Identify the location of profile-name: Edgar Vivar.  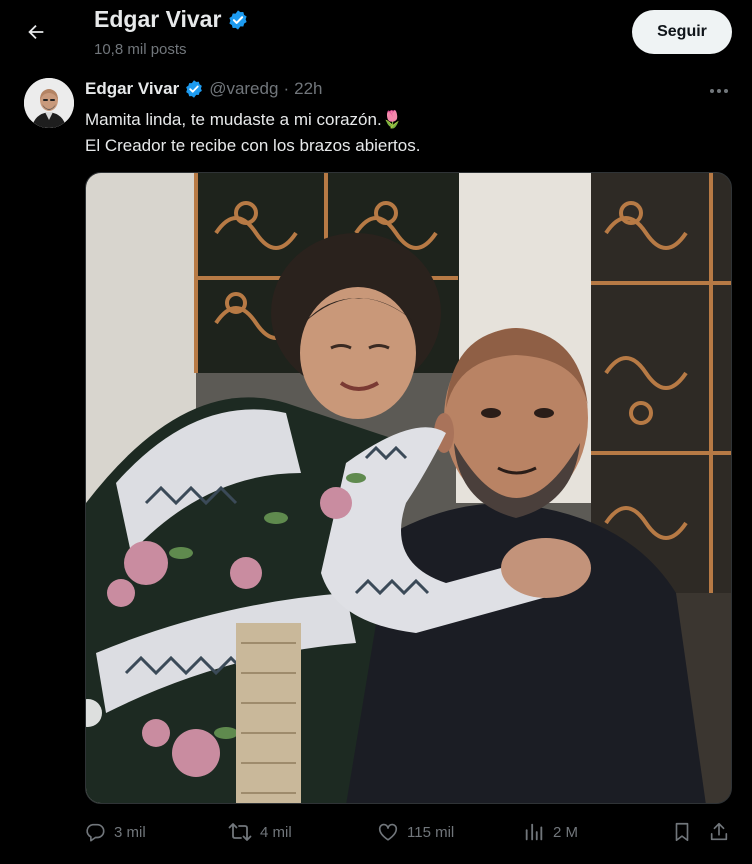
(158, 19).